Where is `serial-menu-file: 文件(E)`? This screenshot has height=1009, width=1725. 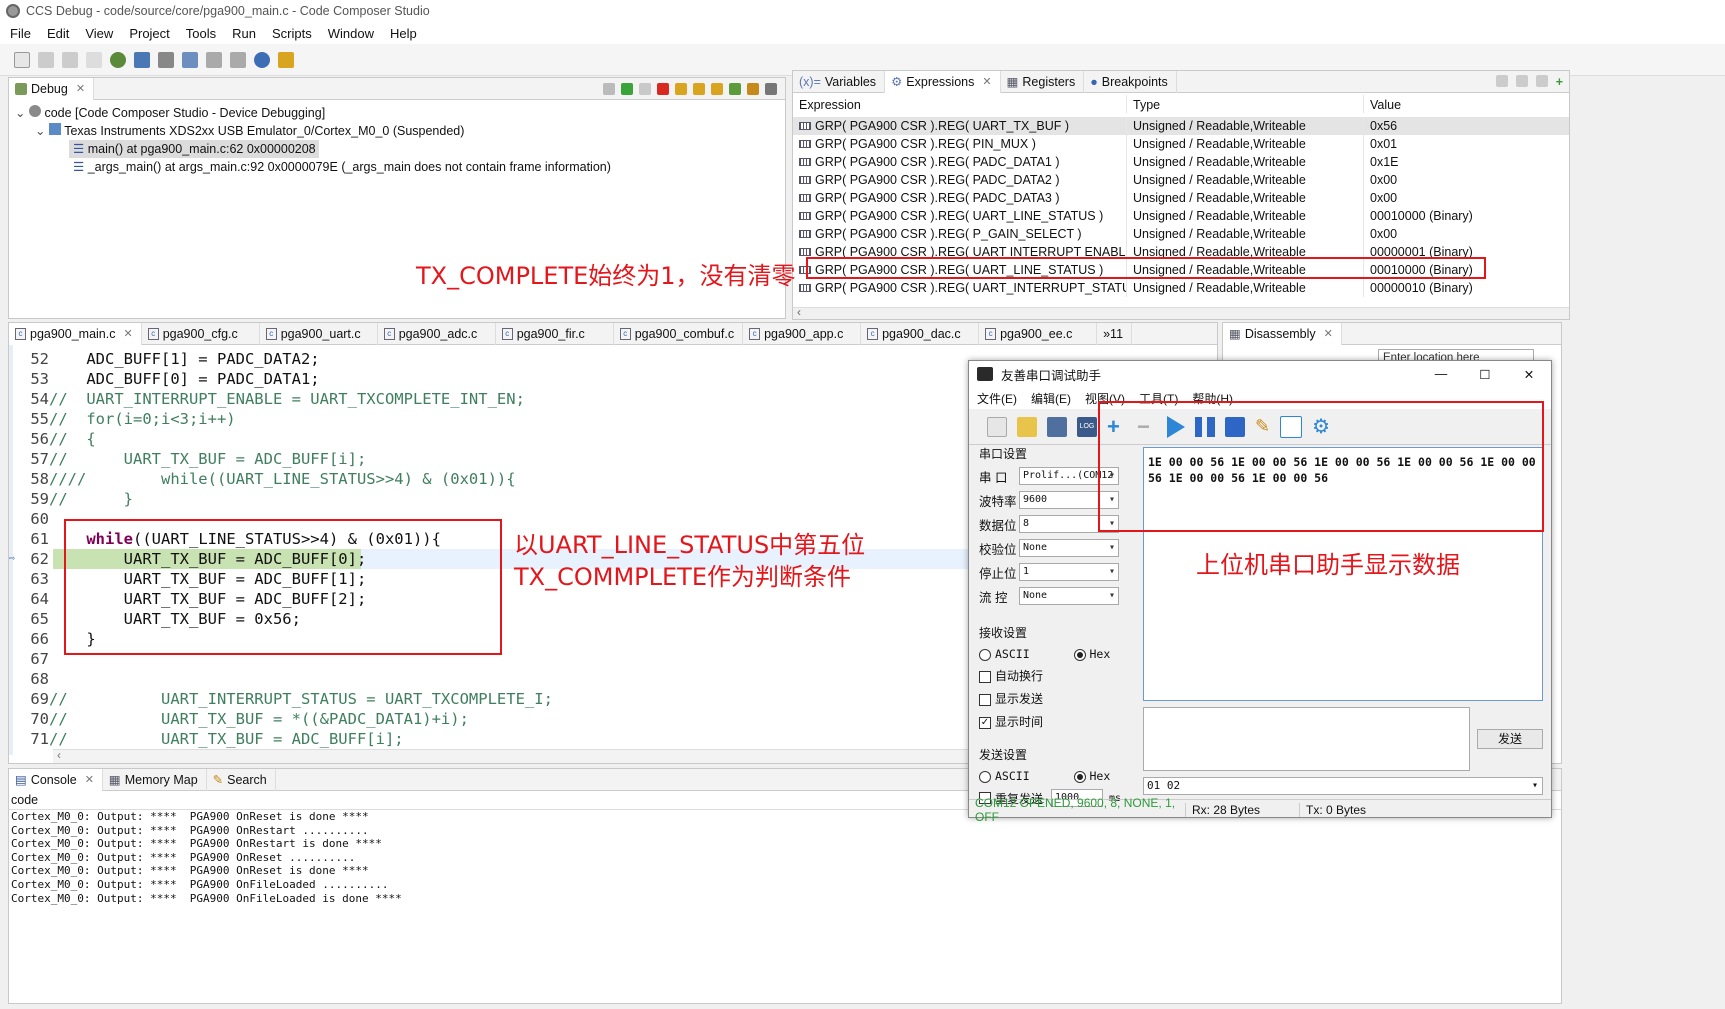 serial-menu-file: 文件(E) is located at coordinates (997, 398).